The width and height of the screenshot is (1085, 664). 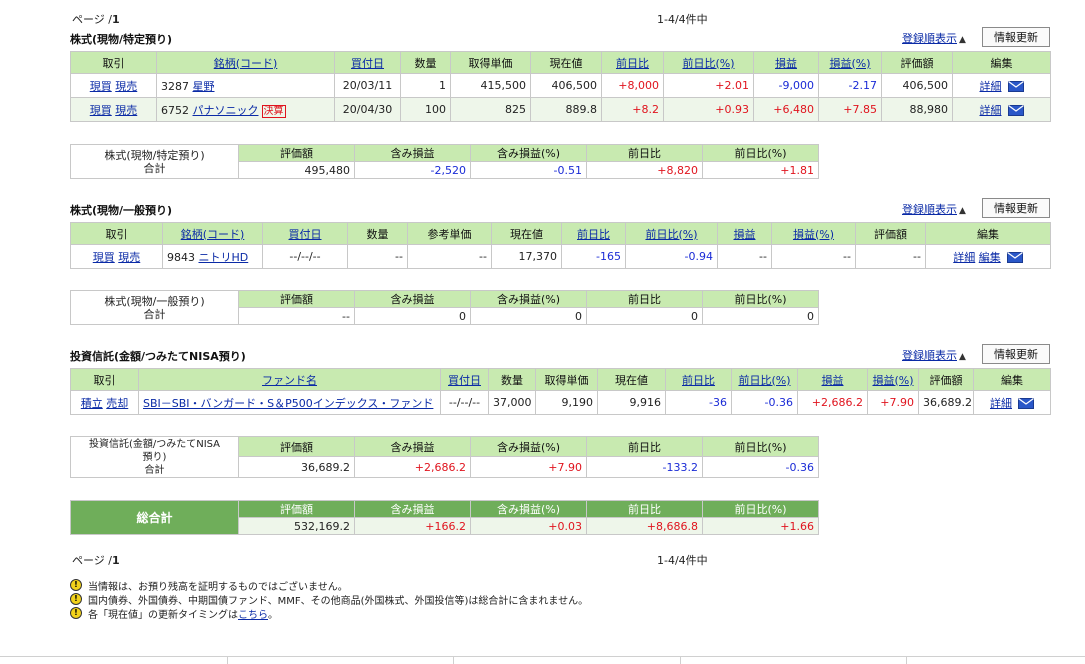 What do you see at coordinates (181, 257) in the screenshot?
I see `stock-code: 9843` at bounding box center [181, 257].